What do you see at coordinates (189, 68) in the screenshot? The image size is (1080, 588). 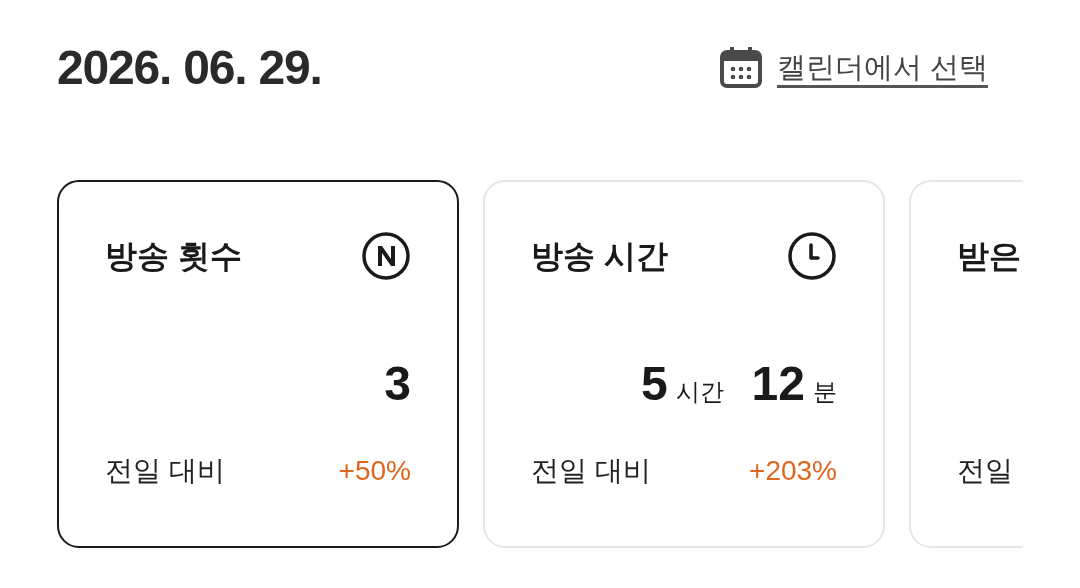 I see `date-heading: 2026. 06. 29.` at bounding box center [189, 68].